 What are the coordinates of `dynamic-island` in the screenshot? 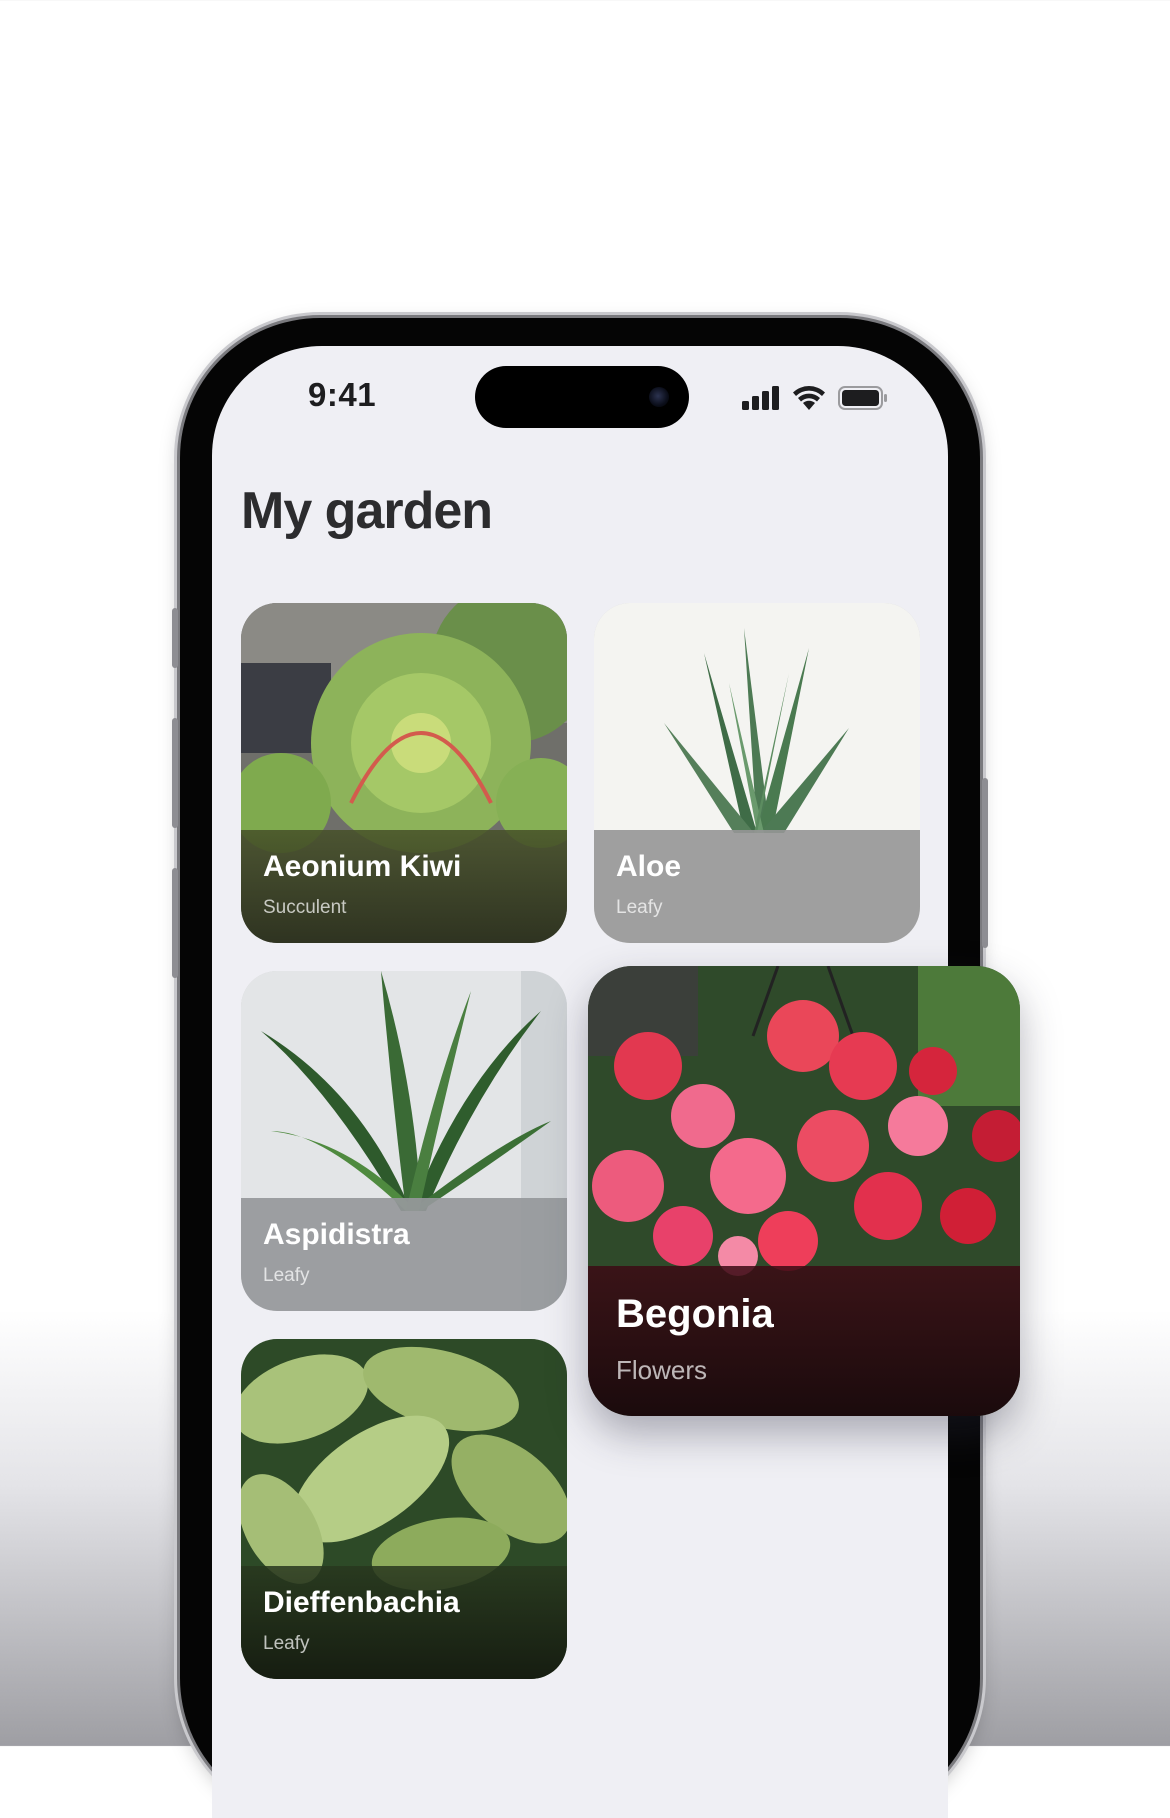 It's located at (582, 397).